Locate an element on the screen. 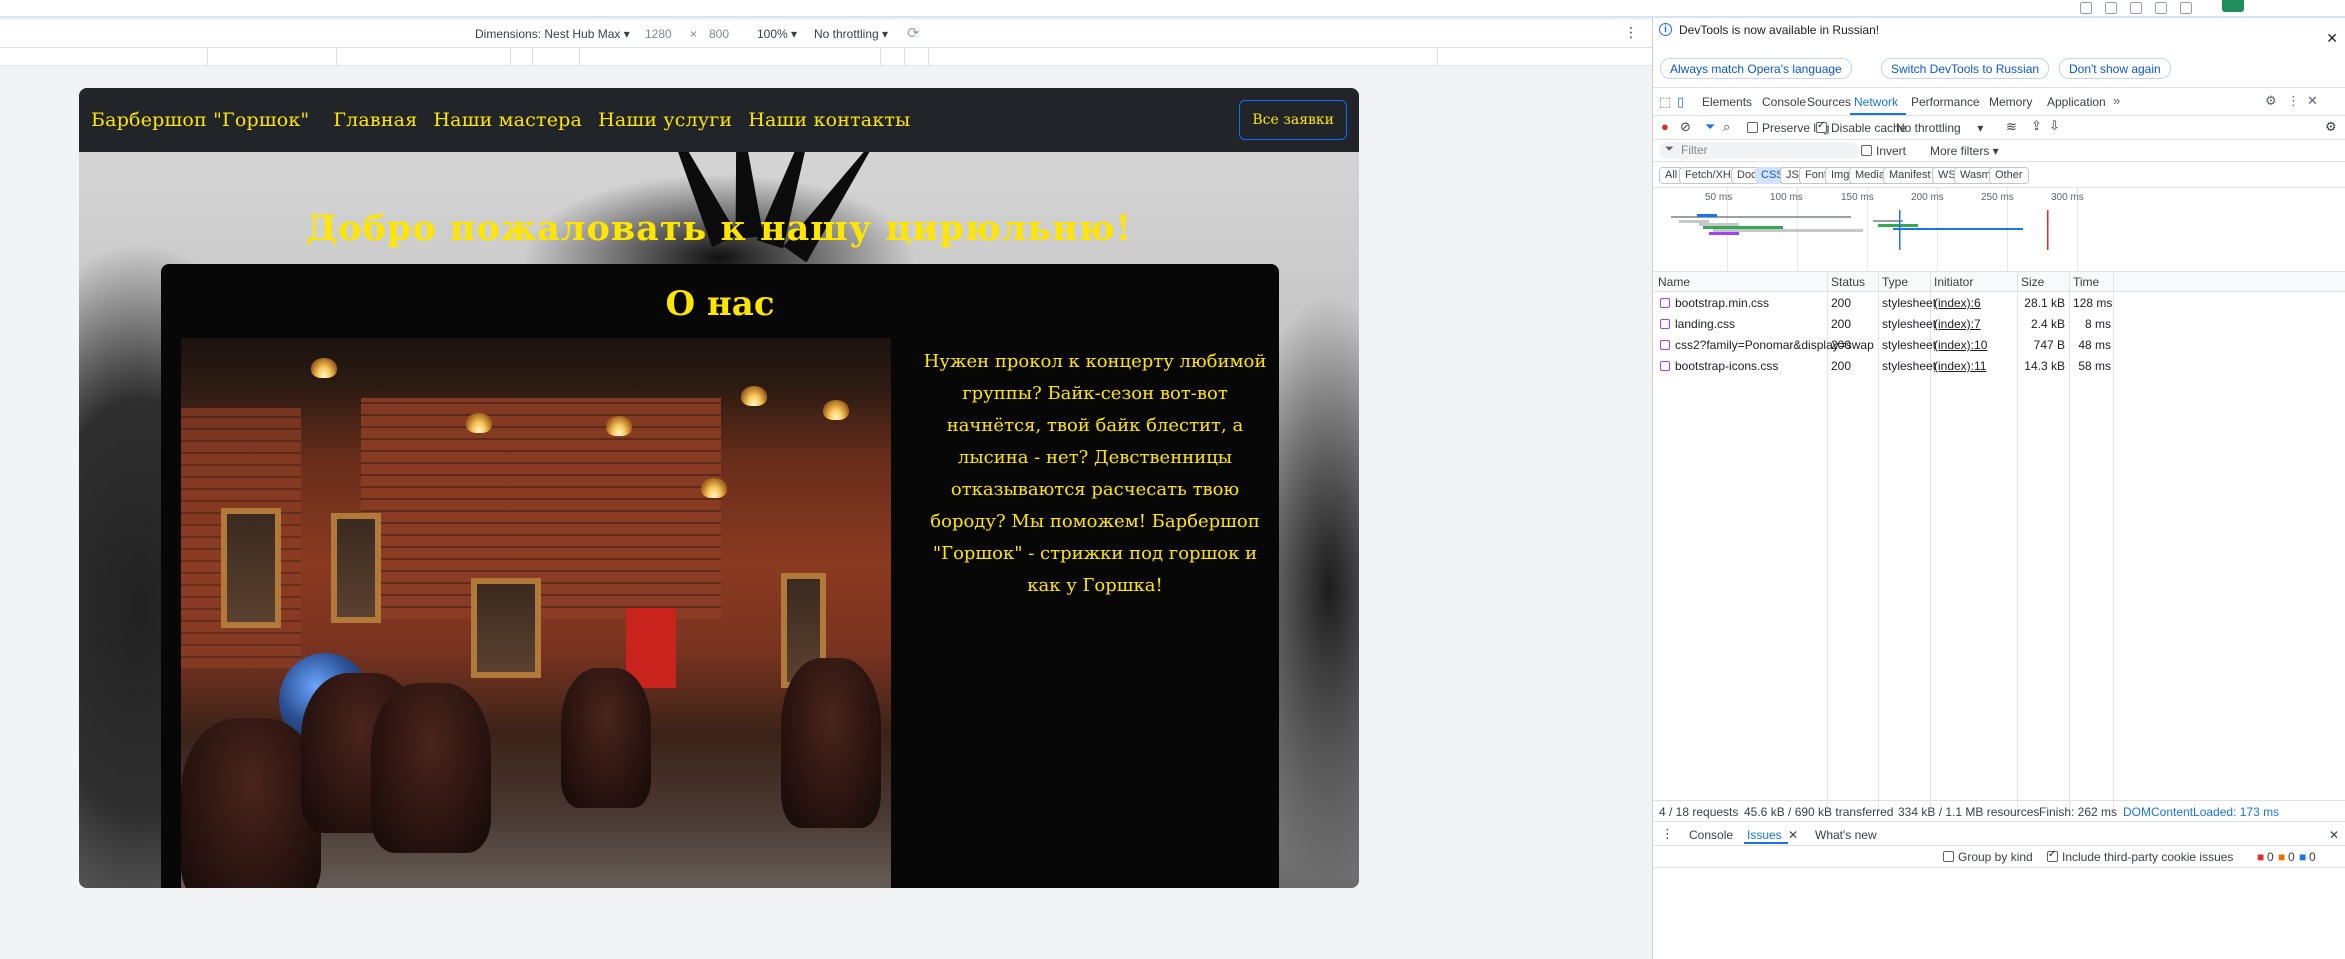 The height and width of the screenshot is (959, 2345). drawer-tab-console: Console is located at coordinates (1711, 835).